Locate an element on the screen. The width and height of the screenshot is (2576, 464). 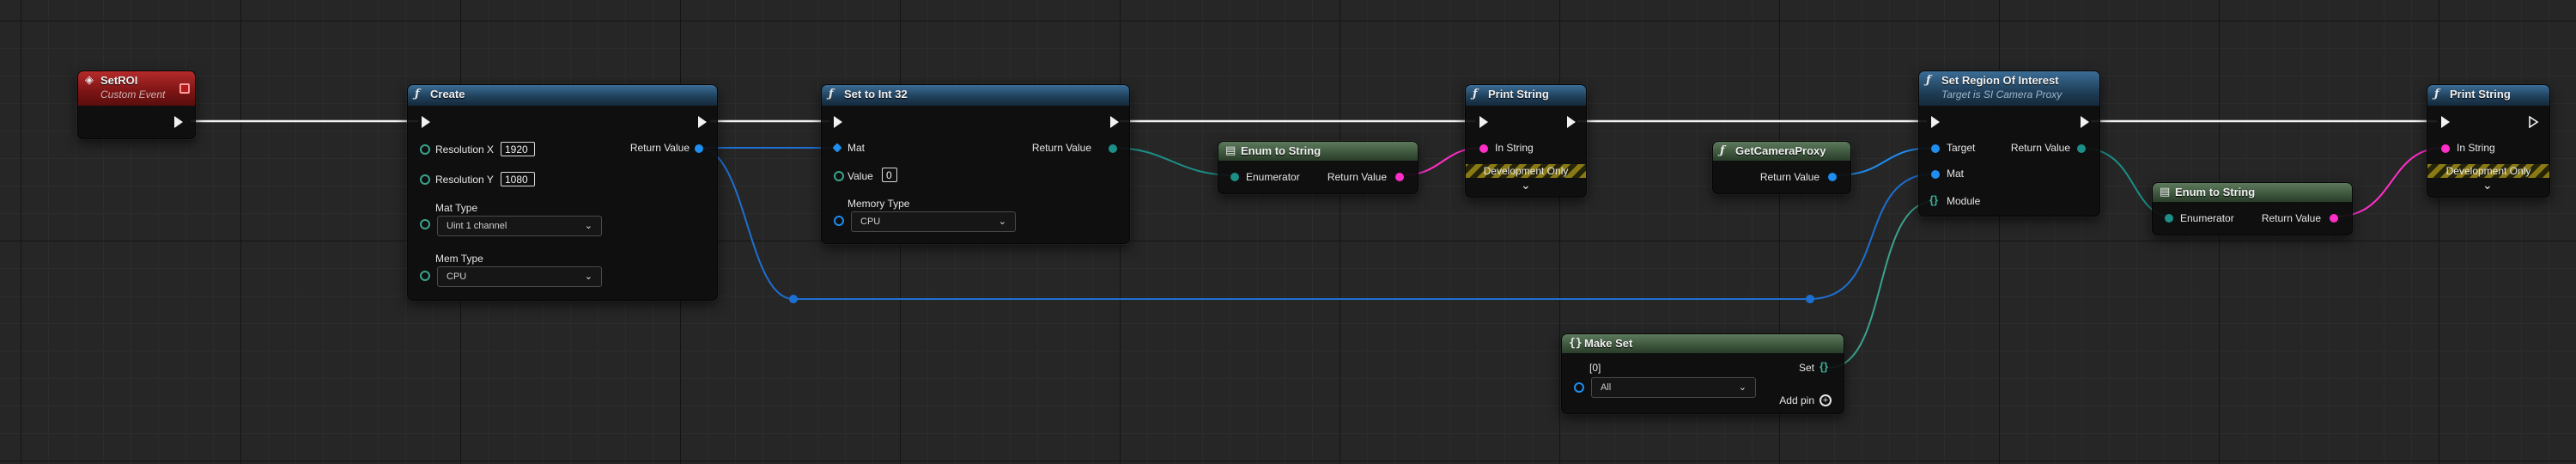
index-pin is located at coordinates (1579, 387).